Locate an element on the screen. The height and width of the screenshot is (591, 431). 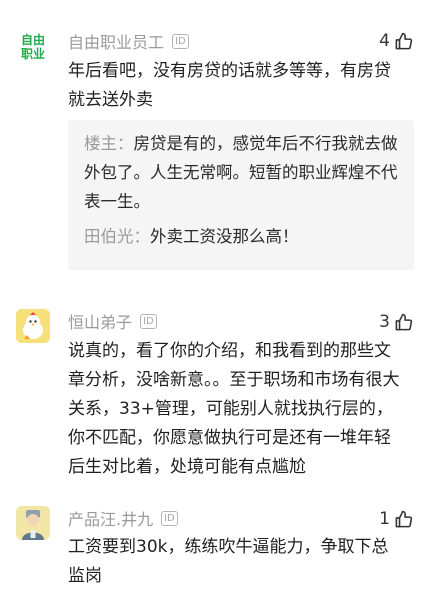
username-text: 恒山弟子 is located at coordinates (100, 322).